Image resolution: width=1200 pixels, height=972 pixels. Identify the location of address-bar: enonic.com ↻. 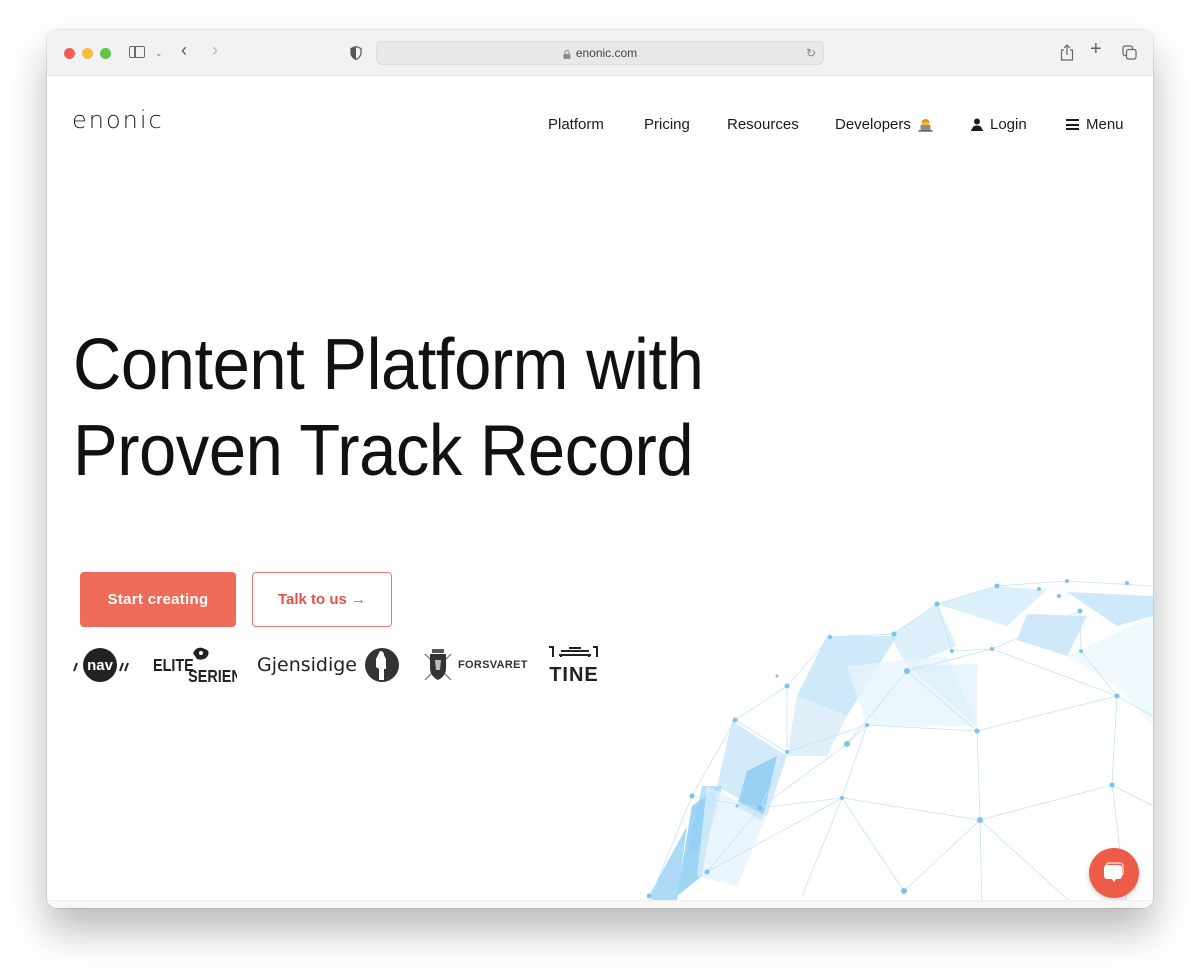
(600, 53).